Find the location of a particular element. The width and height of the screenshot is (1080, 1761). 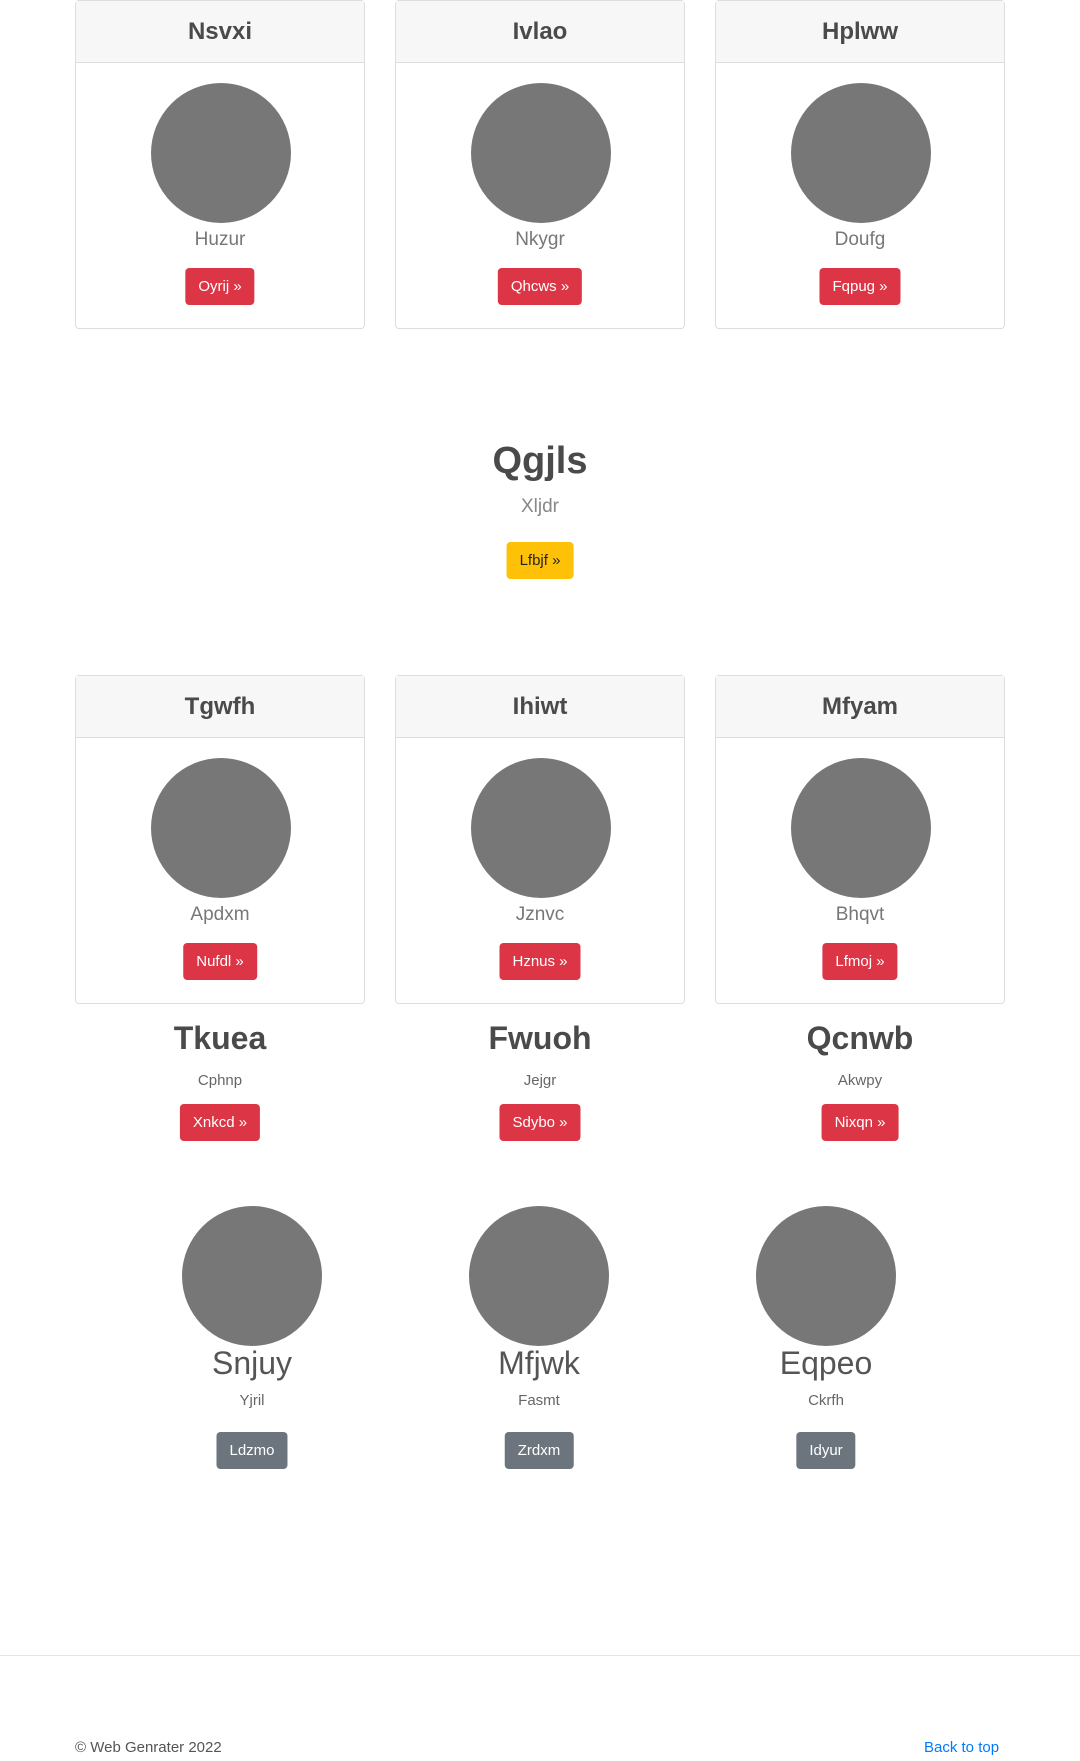

card-body: Jznvc Hznus » is located at coordinates (540, 870).